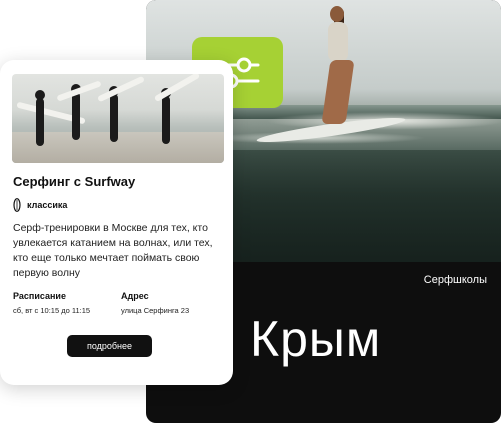 The height and width of the screenshot is (423, 501). What do you see at coordinates (135, 296) in the screenshot?
I see `address-heading: Адрес` at bounding box center [135, 296].